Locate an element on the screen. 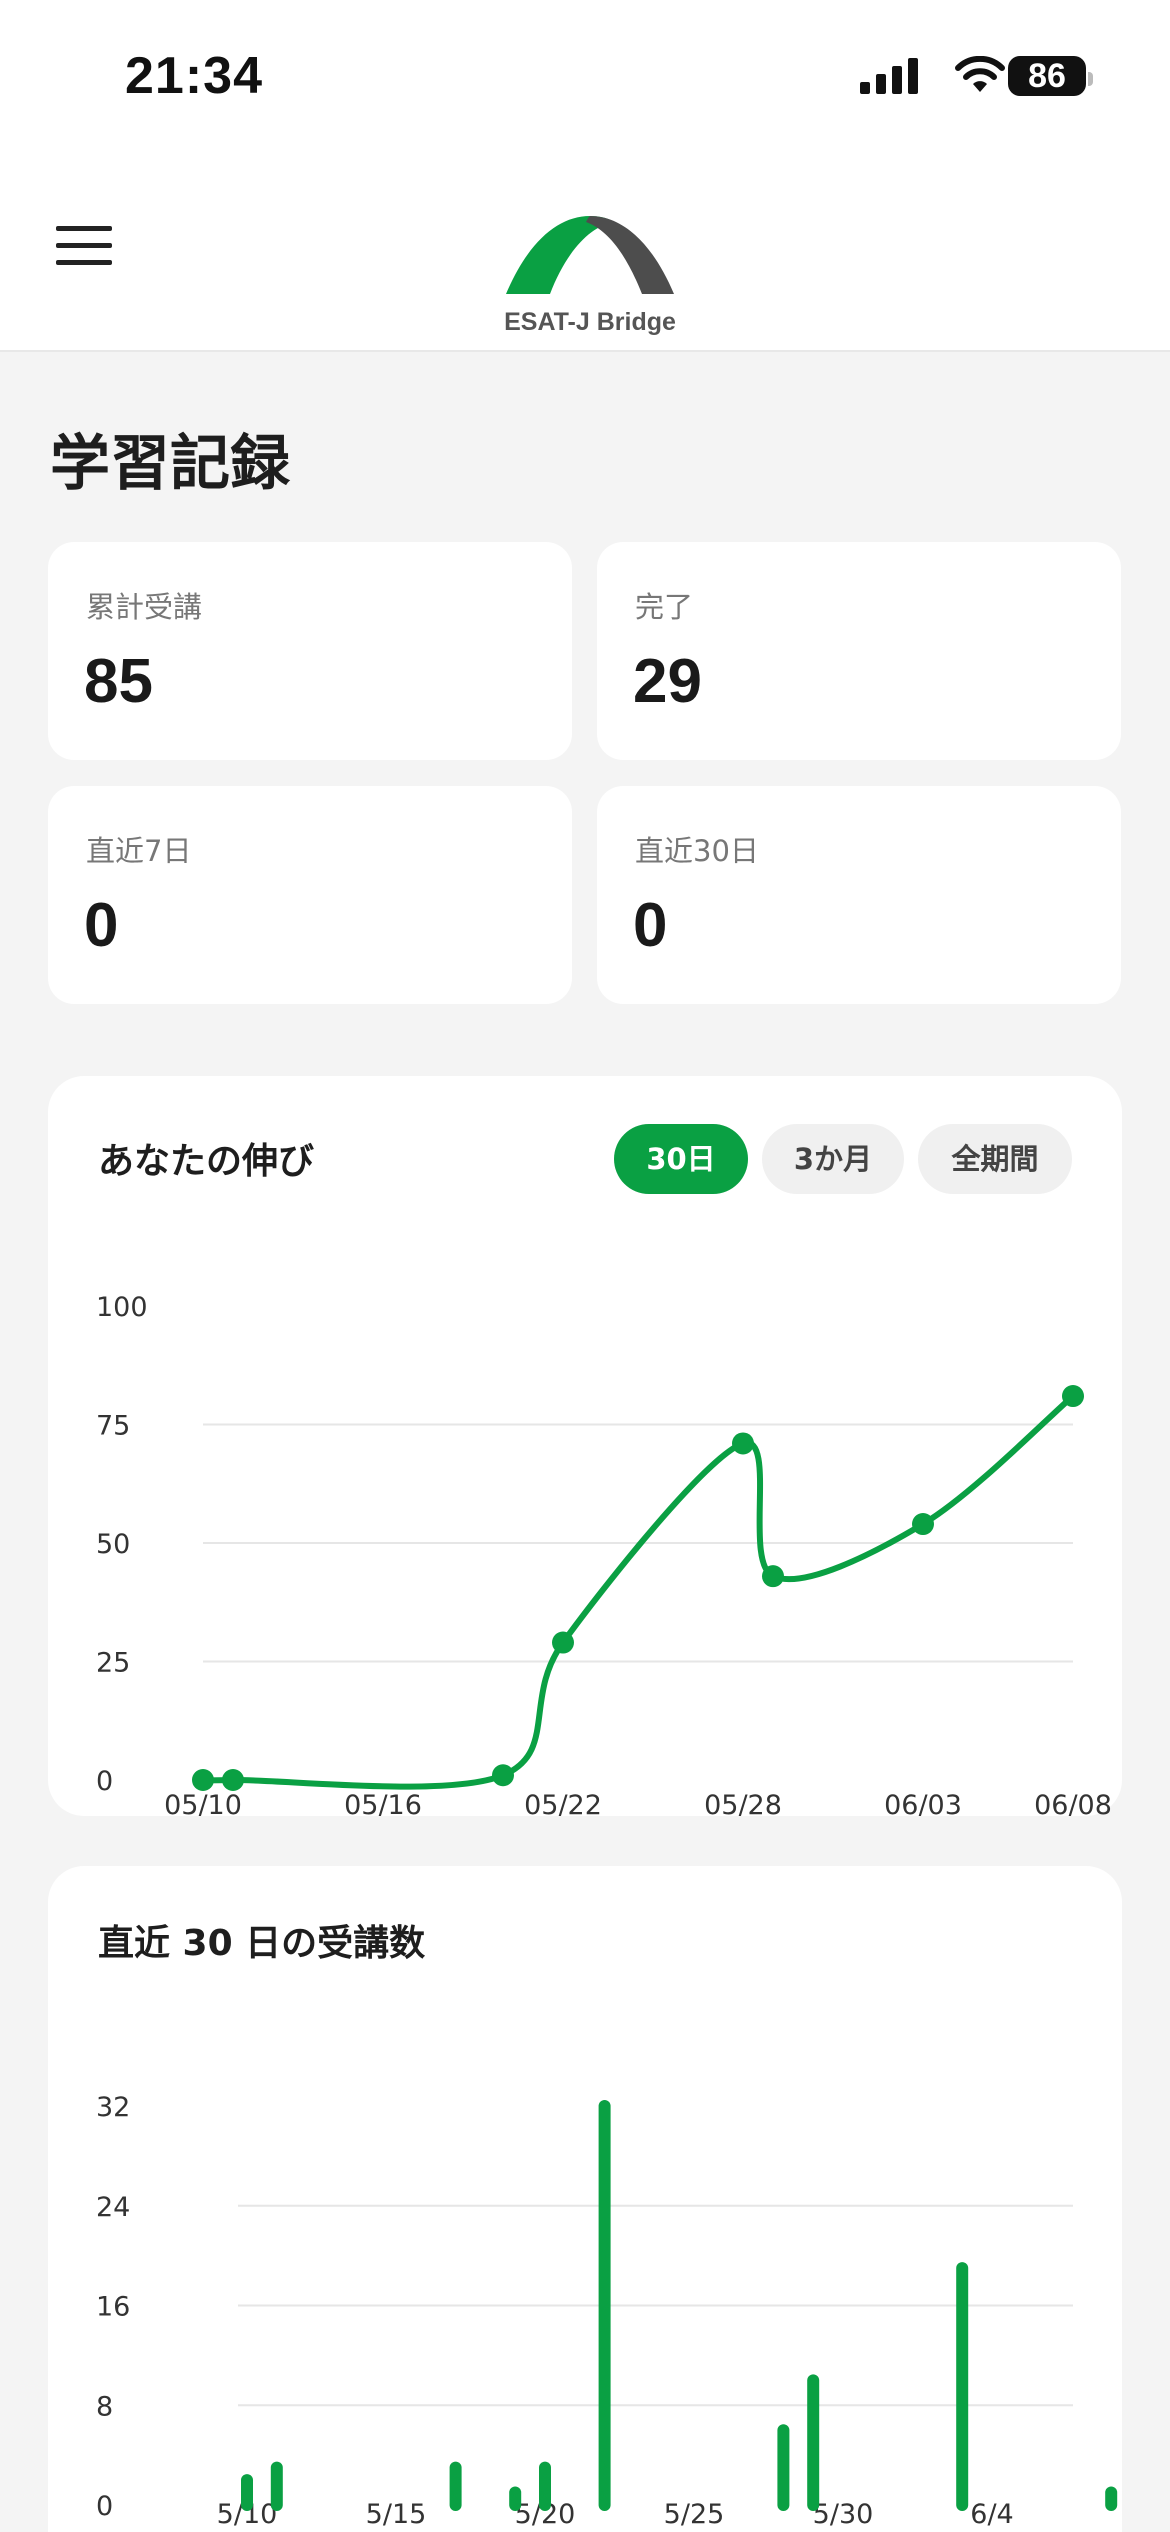 The image size is (1170, 2532). hamburger-menu-icon is located at coordinates (84, 248).